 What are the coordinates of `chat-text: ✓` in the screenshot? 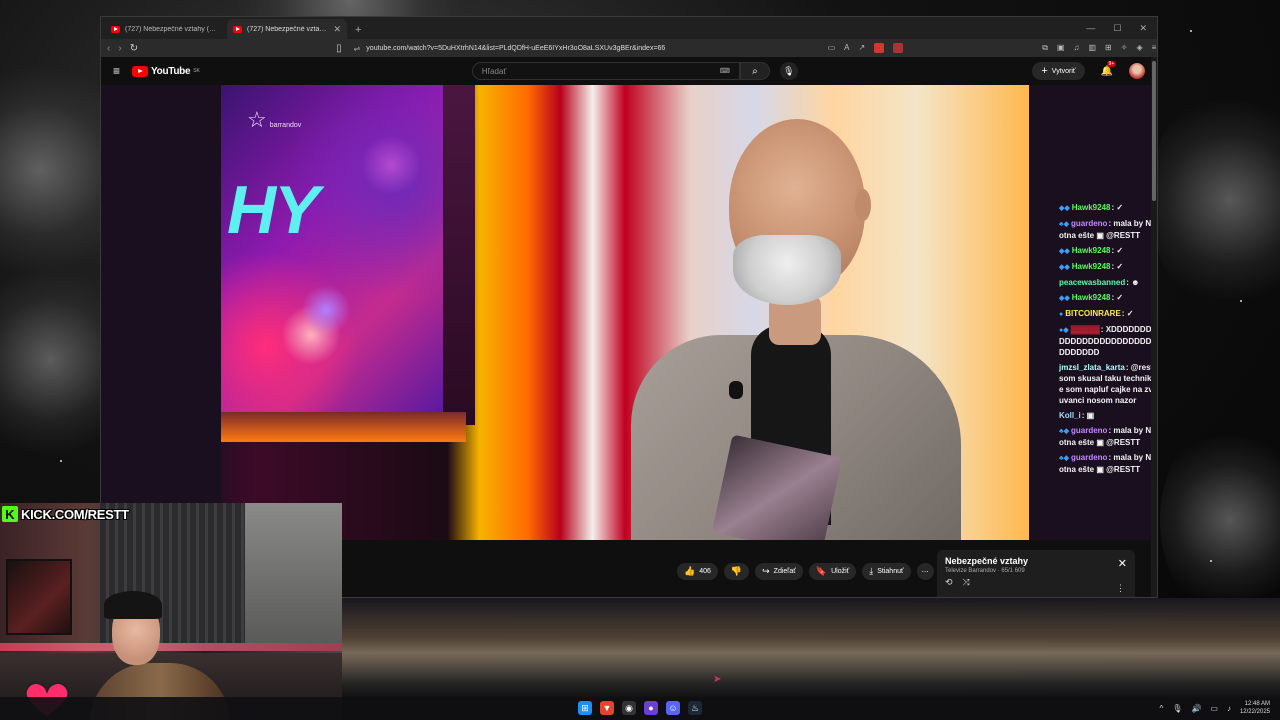 It's located at (1120, 250).